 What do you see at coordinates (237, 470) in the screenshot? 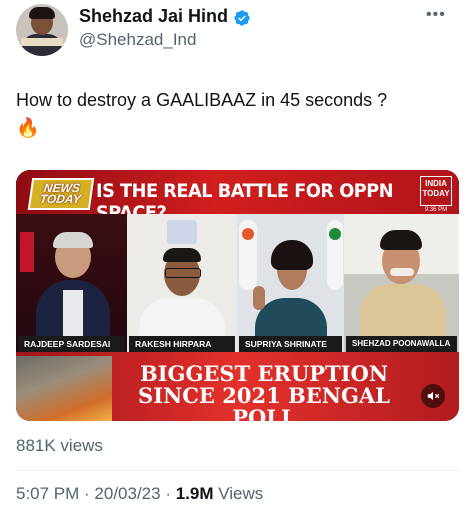
I see `divider` at bounding box center [237, 470].